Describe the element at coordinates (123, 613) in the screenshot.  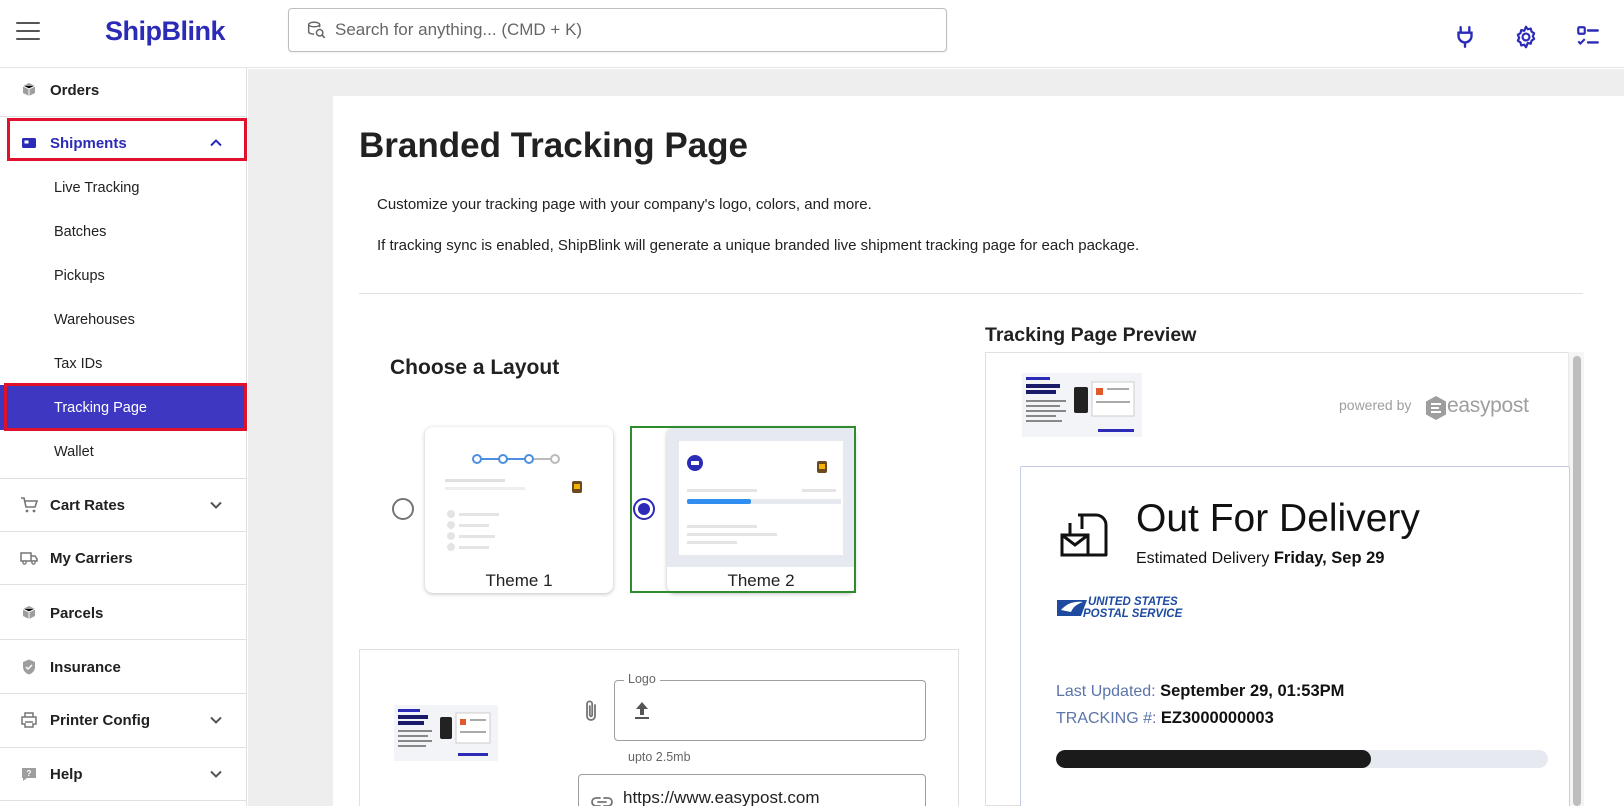
I see `sidebar-item-parcels: Parcels` at that location.